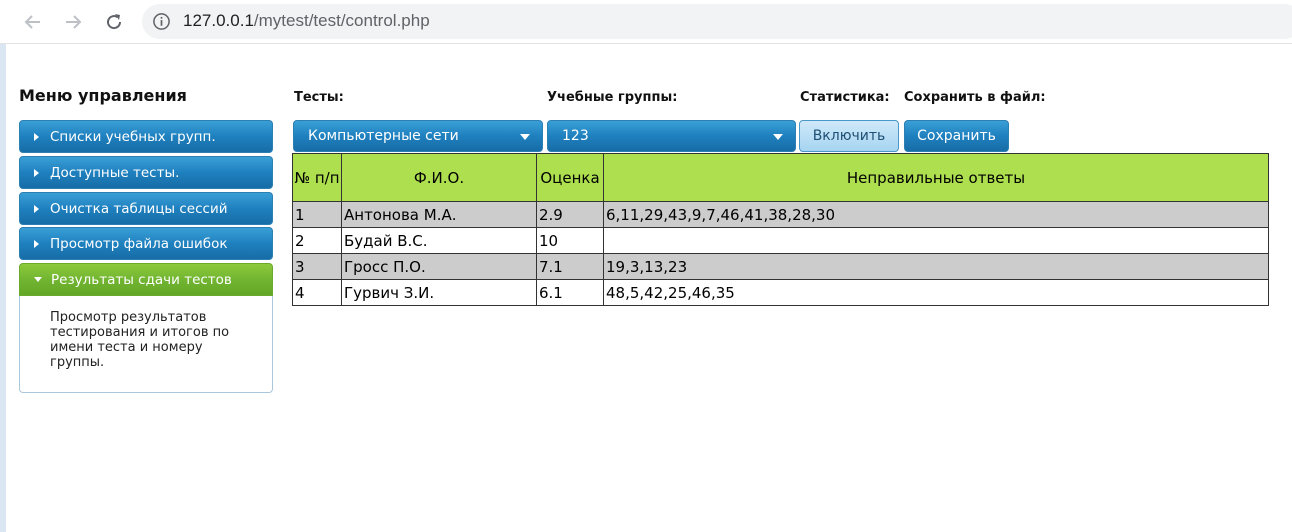 This screenshot has width=1292, height=532. What do you see at coordinates (956, 136) in the screenshot?
I see `save-to-file-button: Сохранить` at bounding box center [956, 136].